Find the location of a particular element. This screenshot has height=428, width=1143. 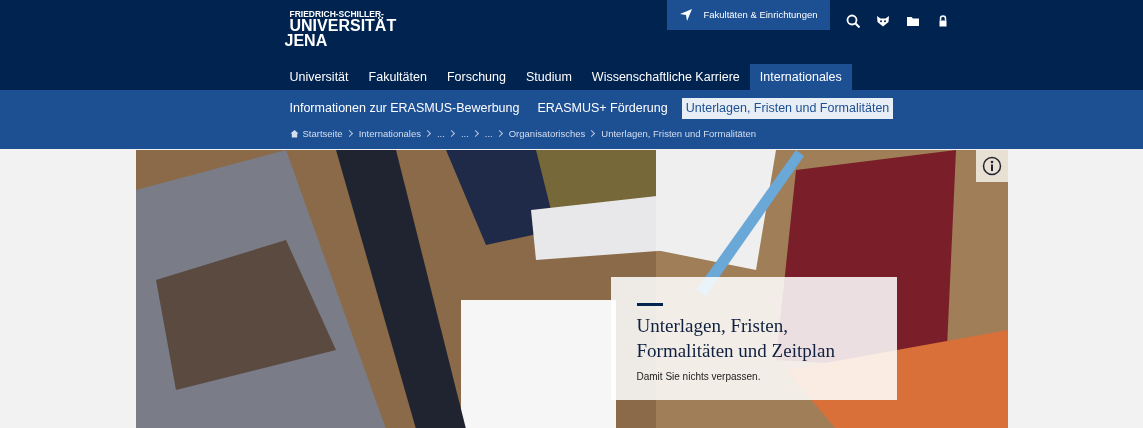

caption-subtitle: Damit Sie nichts verpassen. is located at coordinates (699, 377).